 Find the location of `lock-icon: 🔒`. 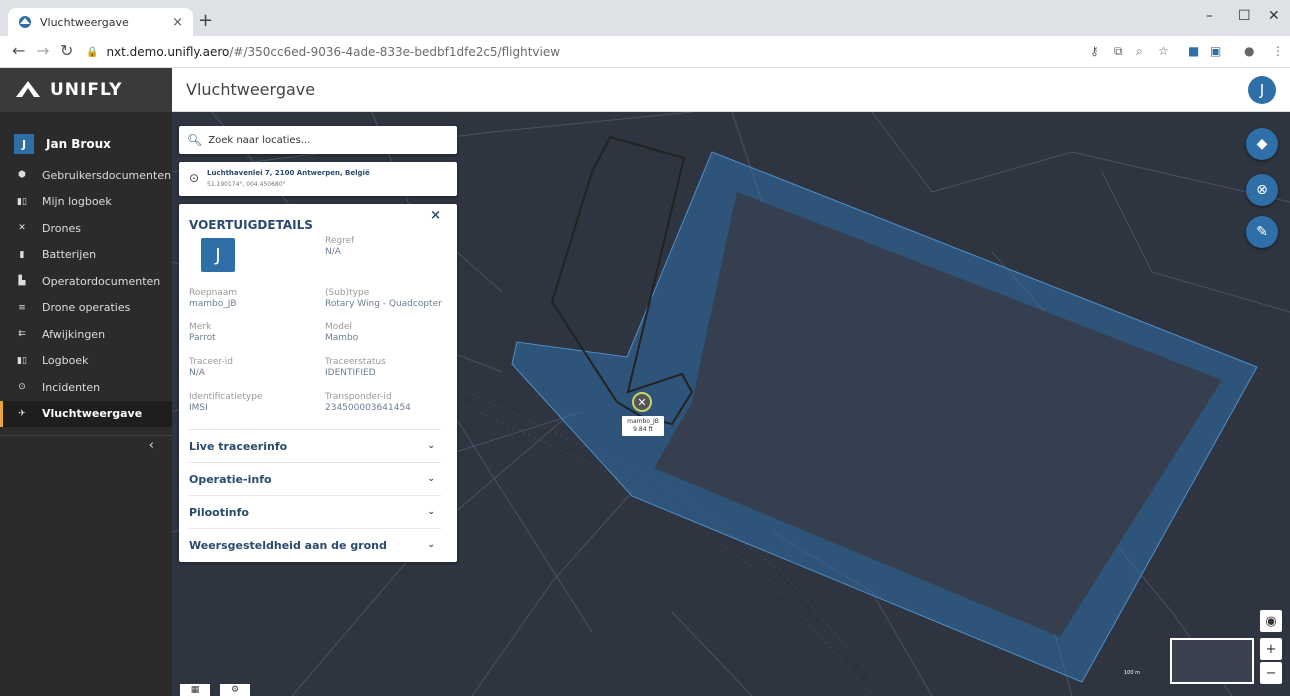

lock-icon: 🔒 is located at coordinates (92, 52).